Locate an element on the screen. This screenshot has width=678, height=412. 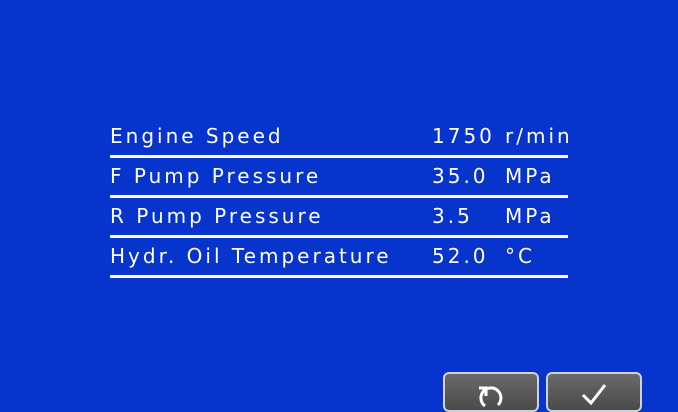
back-button is located at coordinates (491, 392).